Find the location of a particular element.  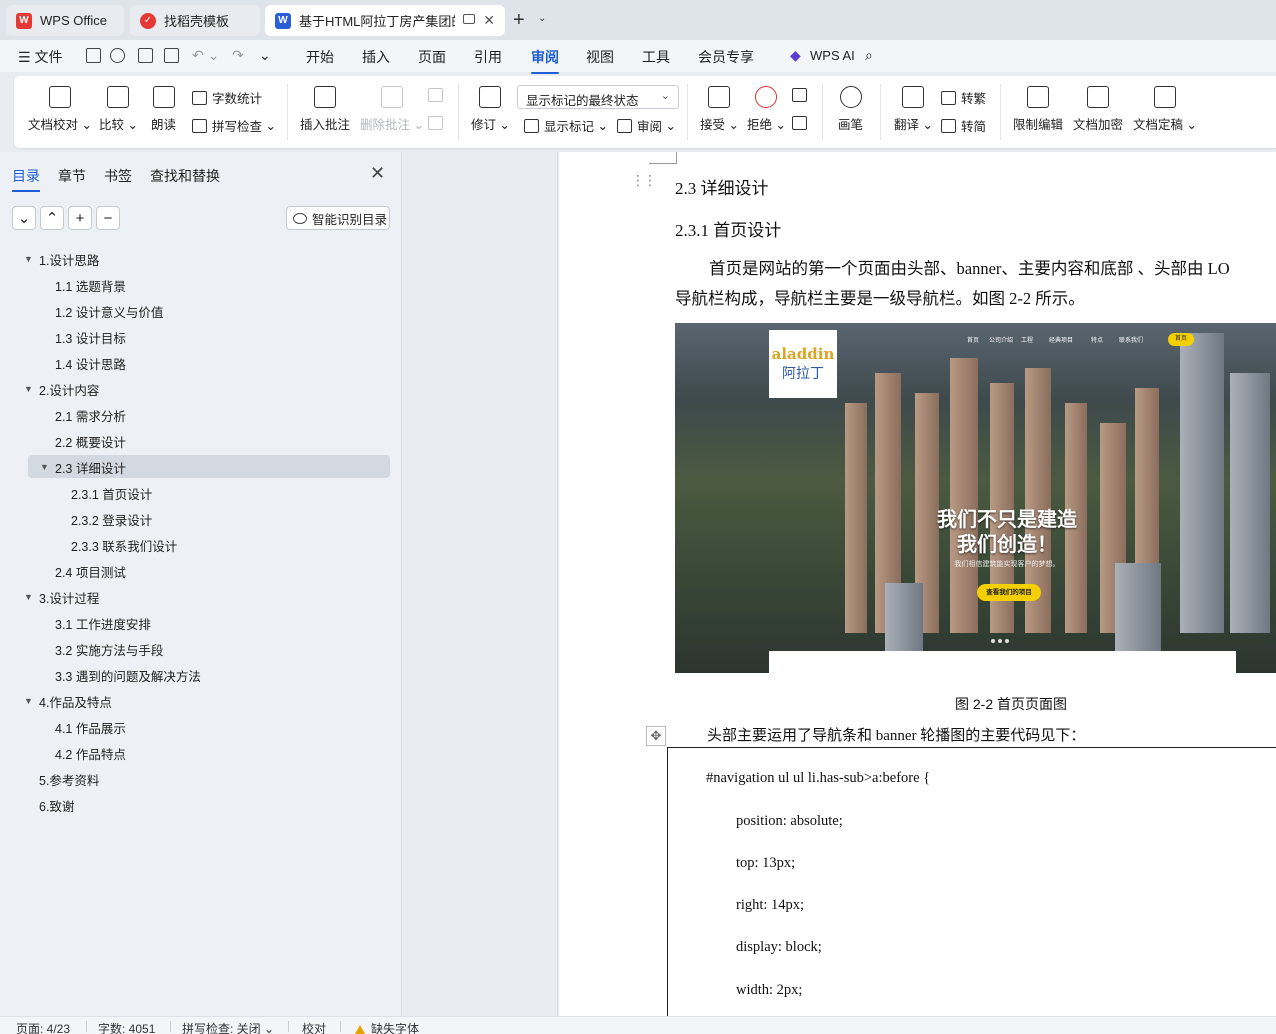

menu-tools: 工具 is located at coordinates (656, 57).